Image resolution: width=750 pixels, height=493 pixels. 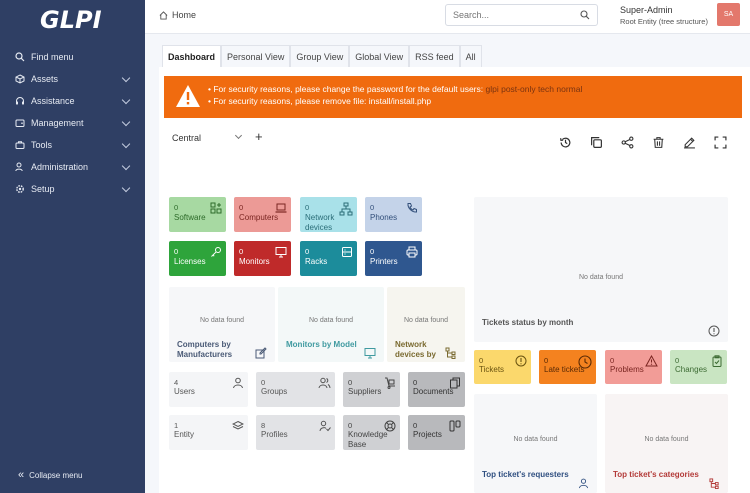 What do you see at coordinates (208, 138) in the screenshot?
I see `dashboard-select: Central` at bounding box center [208, 138].